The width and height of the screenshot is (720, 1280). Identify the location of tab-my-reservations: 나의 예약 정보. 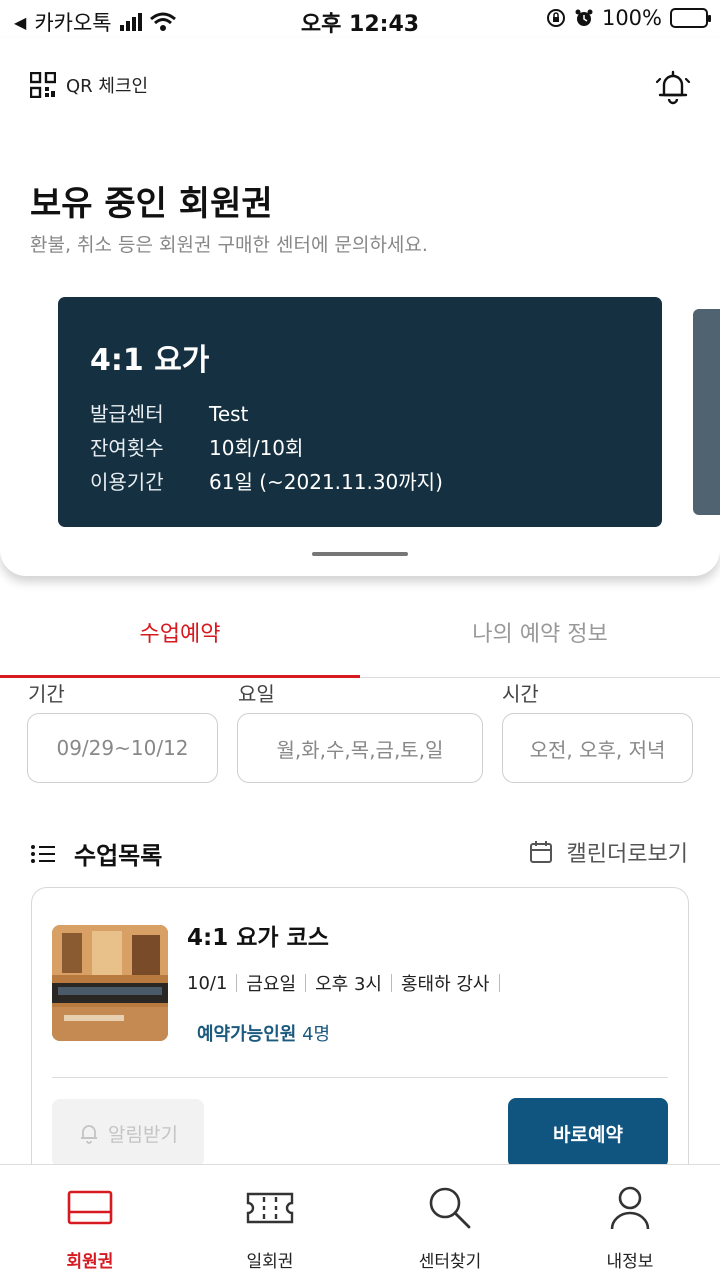
(540, 633).